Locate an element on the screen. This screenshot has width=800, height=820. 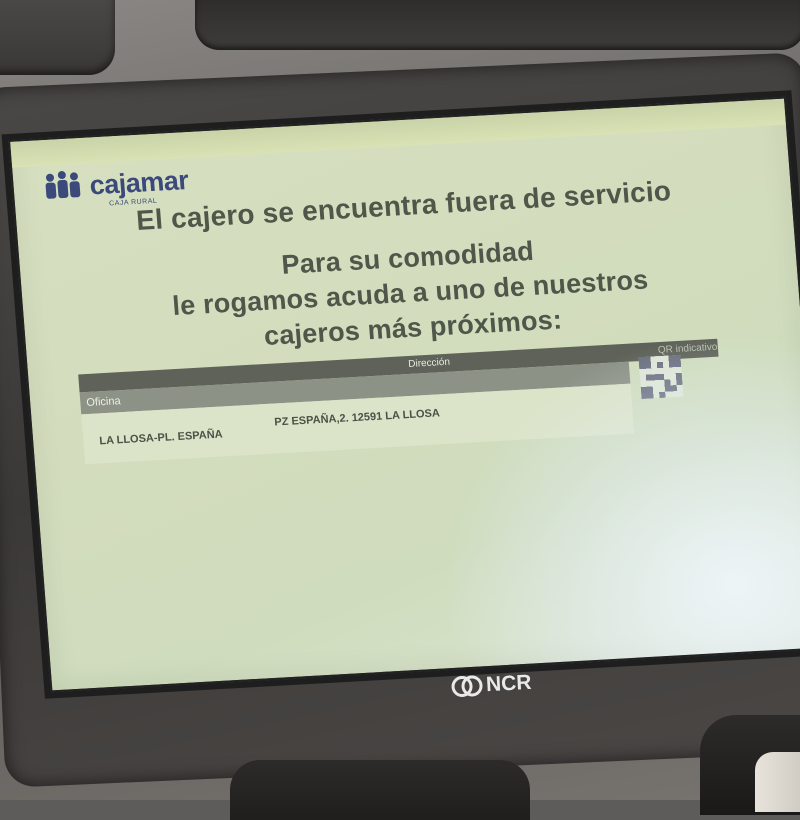
keypad-housing is located at coordinates (380, 790).